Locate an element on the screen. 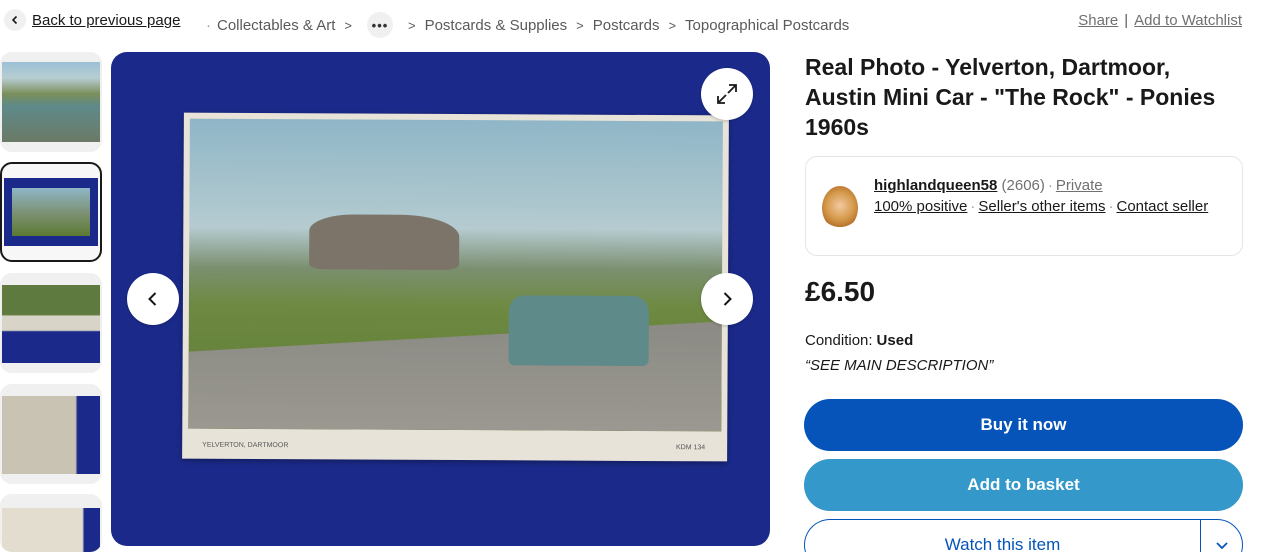 The height and width of the screenshot is (552, 1280). expand-icon is located at coordinates (727, 94).